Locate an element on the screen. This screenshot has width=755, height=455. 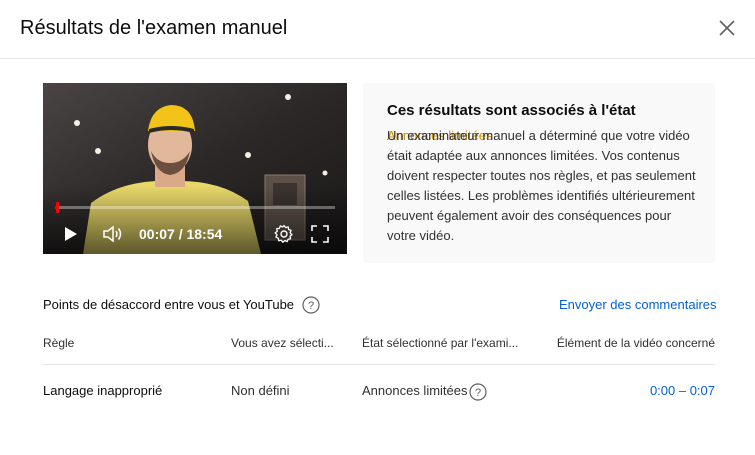
cell-rule: Langage inapproprié is located at coordinates (103, 390).